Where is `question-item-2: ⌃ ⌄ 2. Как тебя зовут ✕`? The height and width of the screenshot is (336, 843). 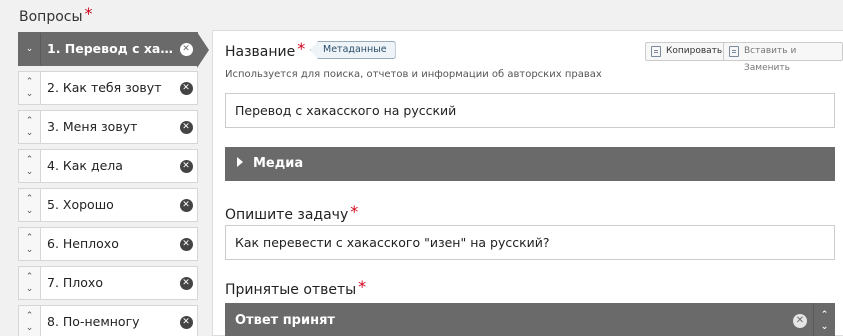
question-item-2: ⌃ ⌄ 2. Как тебя зовут ✕ is located at coordinates (108, 88).